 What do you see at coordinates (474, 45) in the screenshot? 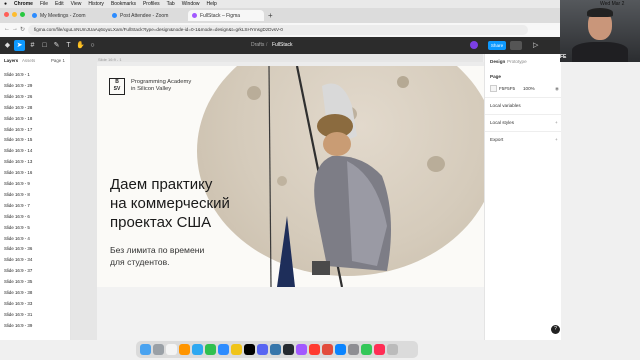
I see `avatar` at bounding box center [474, 45].